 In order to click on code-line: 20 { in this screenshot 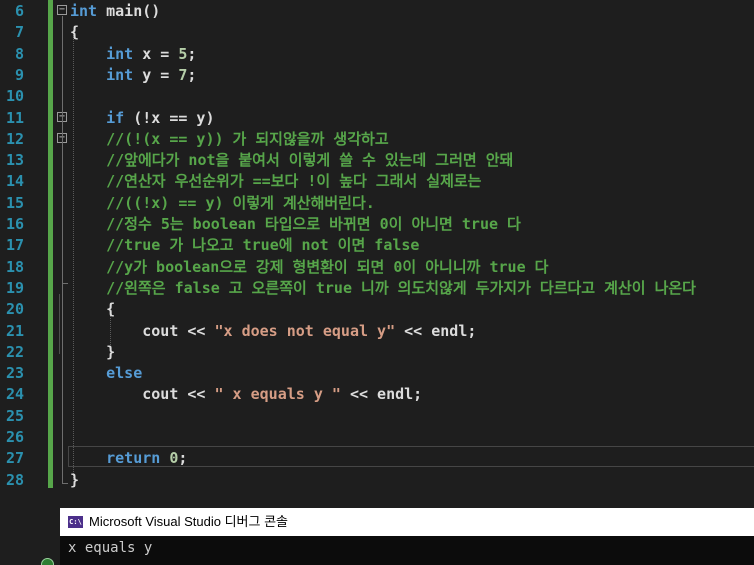, I will do `click(377, 309)`.